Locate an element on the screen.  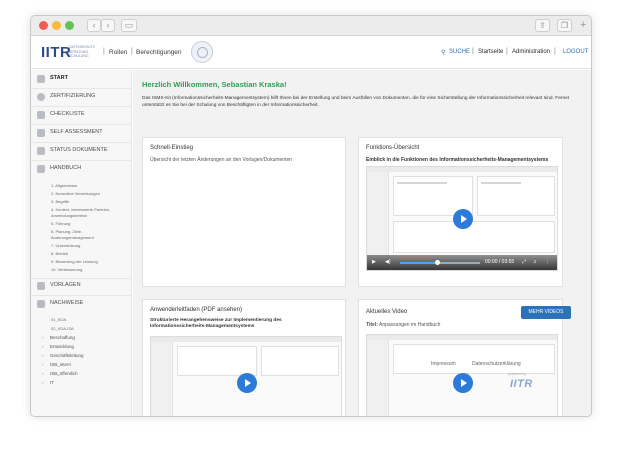
iitr-logo: IITR is located at coordinates (56, 52).